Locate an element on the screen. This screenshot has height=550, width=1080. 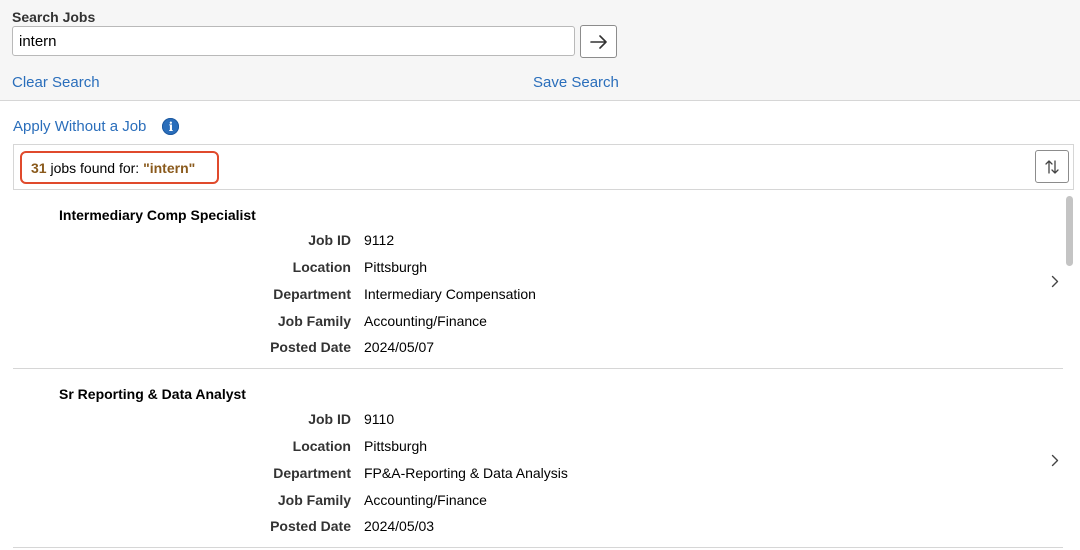
results-text: jobs found for: is located at coordinates (95, 167).